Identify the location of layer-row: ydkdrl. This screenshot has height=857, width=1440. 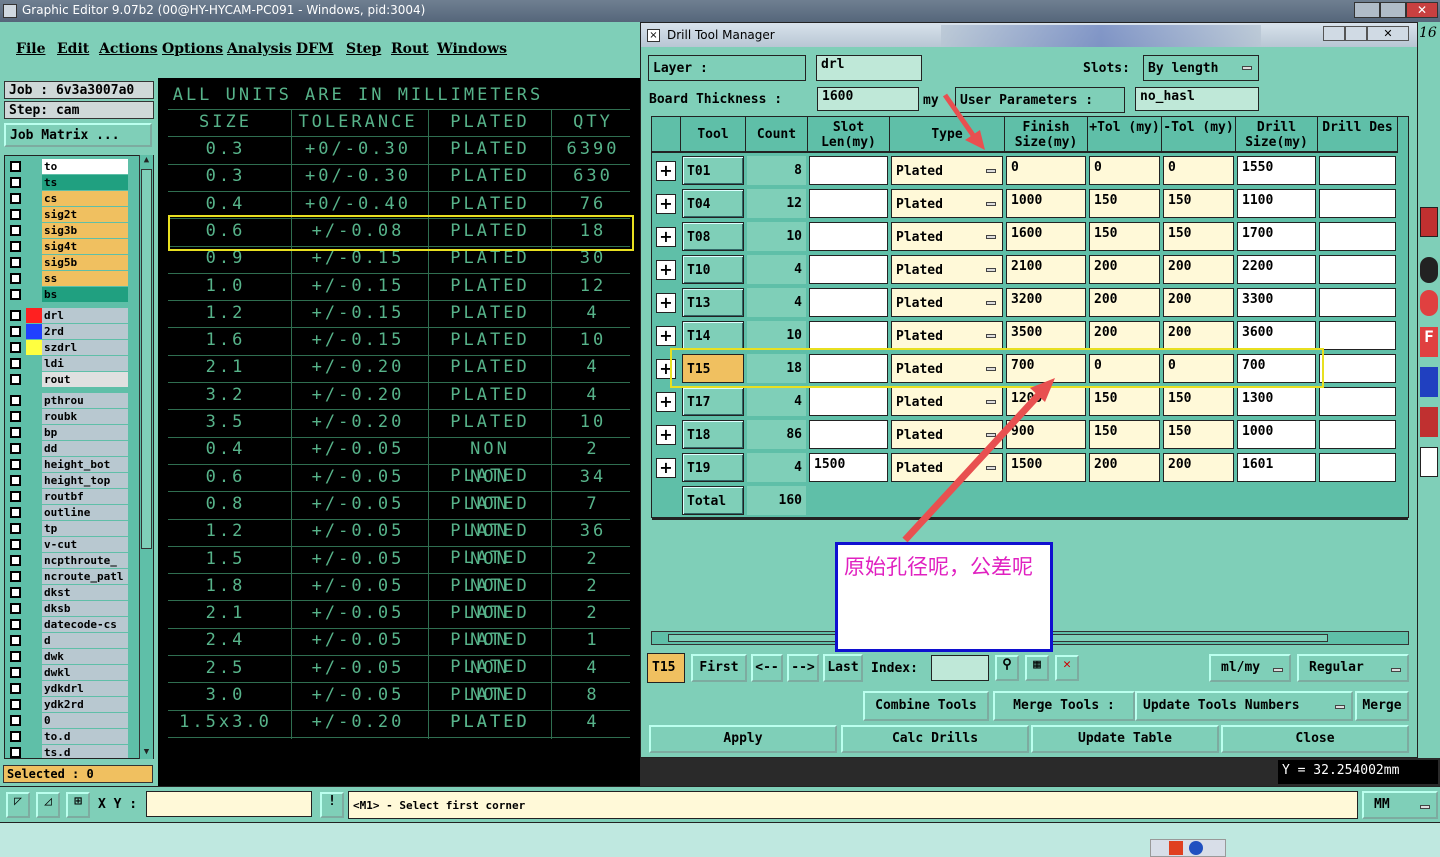
(67, 688).